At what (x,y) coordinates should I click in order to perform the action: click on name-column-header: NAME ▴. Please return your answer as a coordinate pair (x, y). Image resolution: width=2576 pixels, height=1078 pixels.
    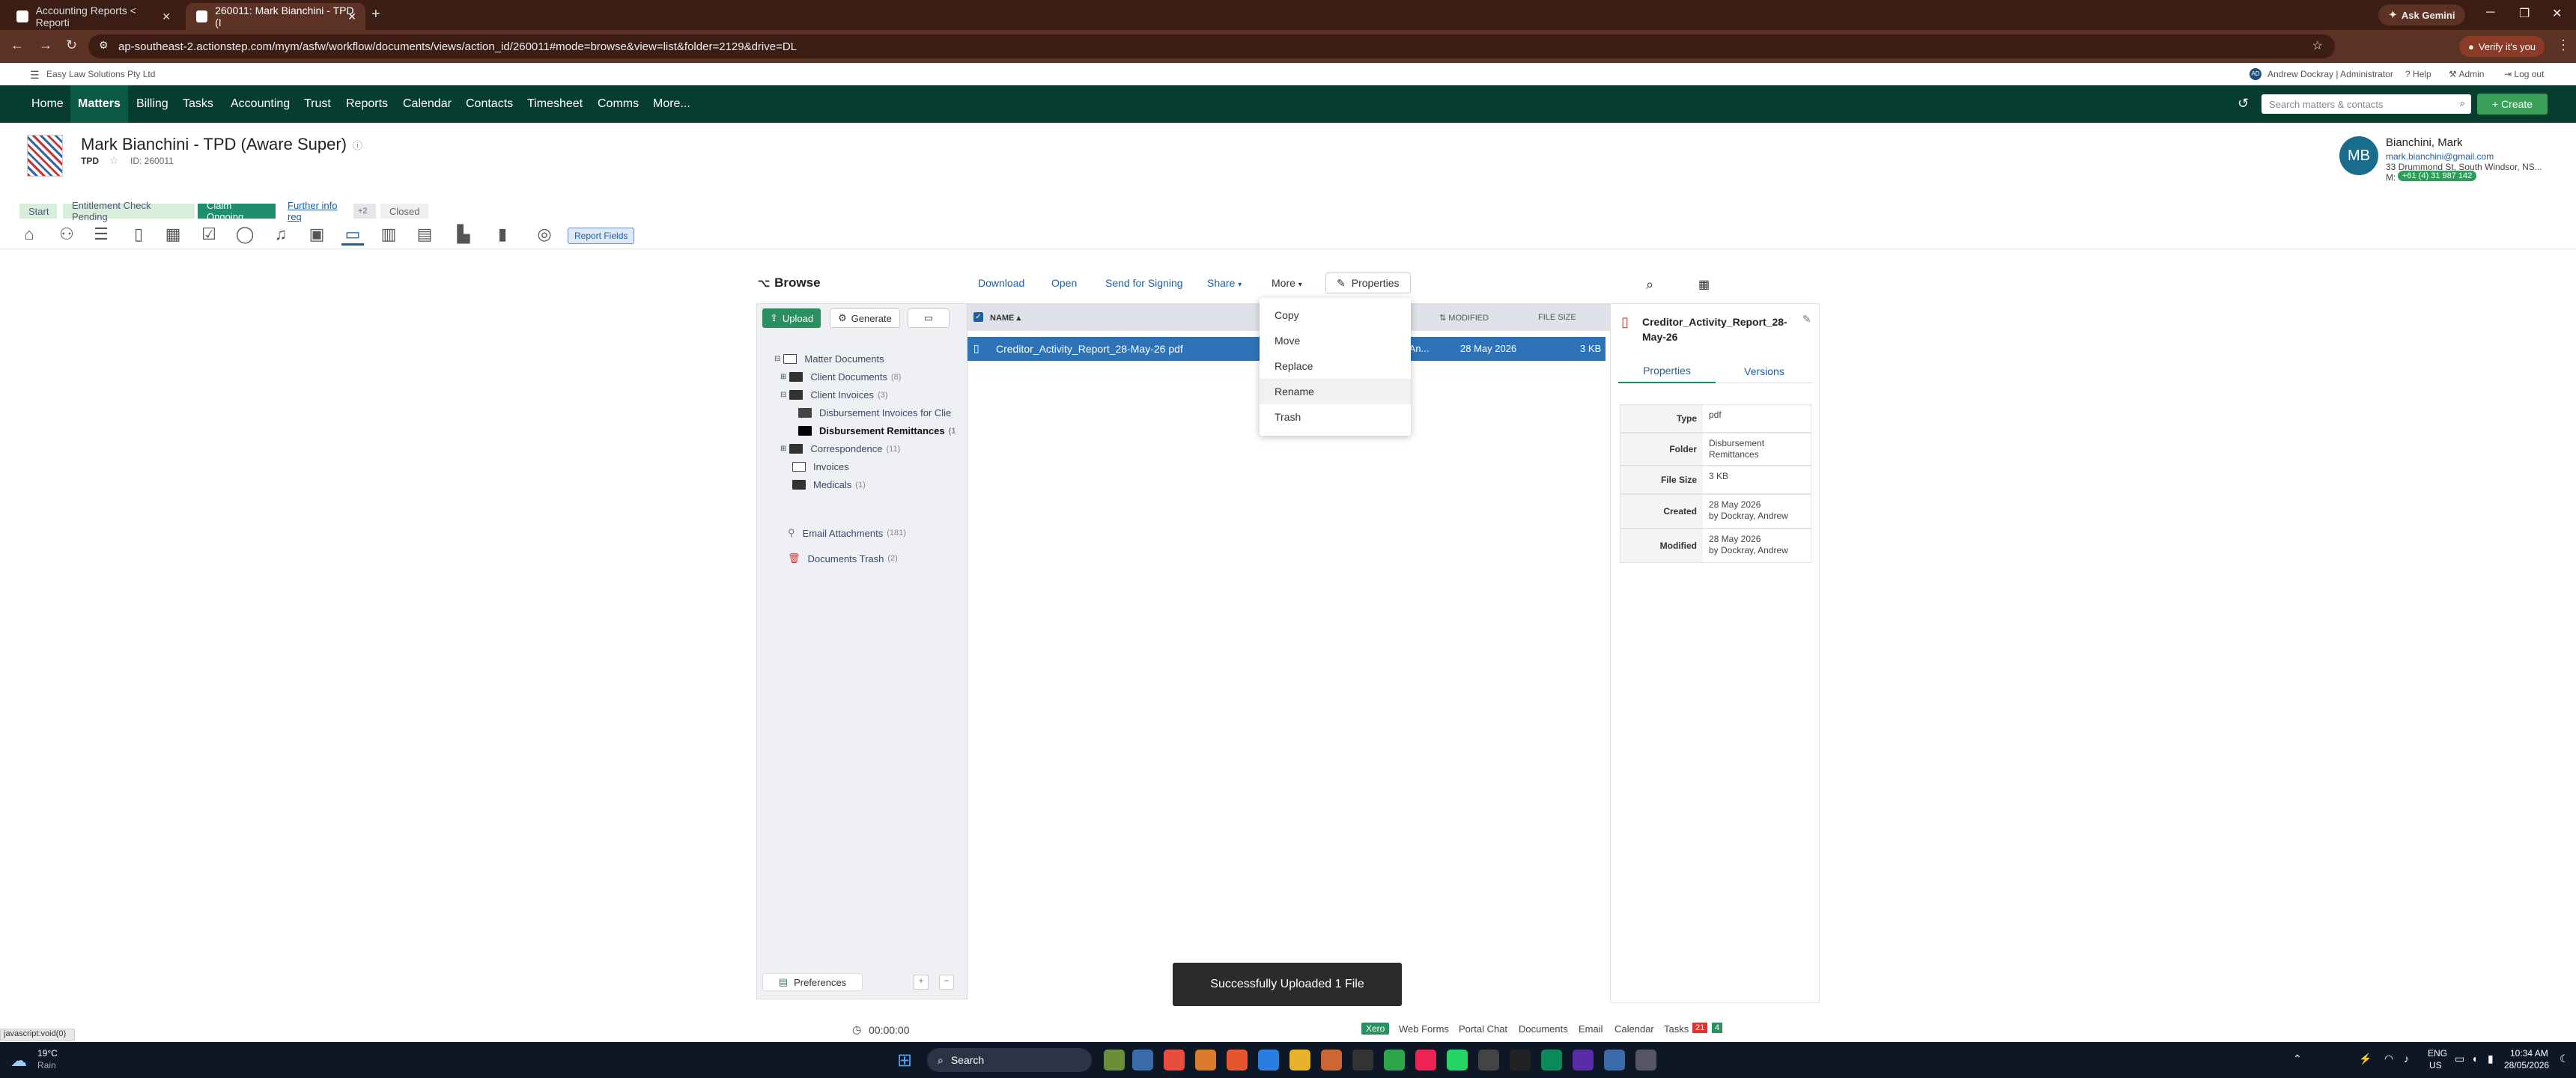
    Looking at the image, I should click on (1005, 318).